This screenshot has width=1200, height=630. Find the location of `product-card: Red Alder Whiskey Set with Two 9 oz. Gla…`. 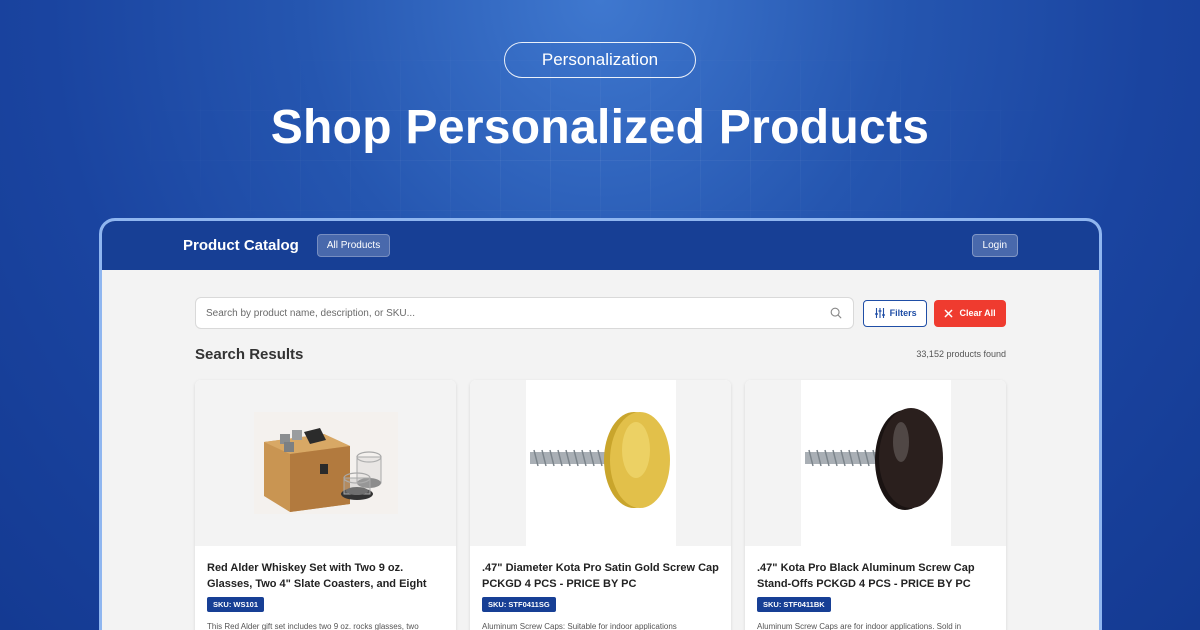

product-card: Red Alder Whiskey Set with Two 9 oz. Gla… is located at coordinates (325, 505).